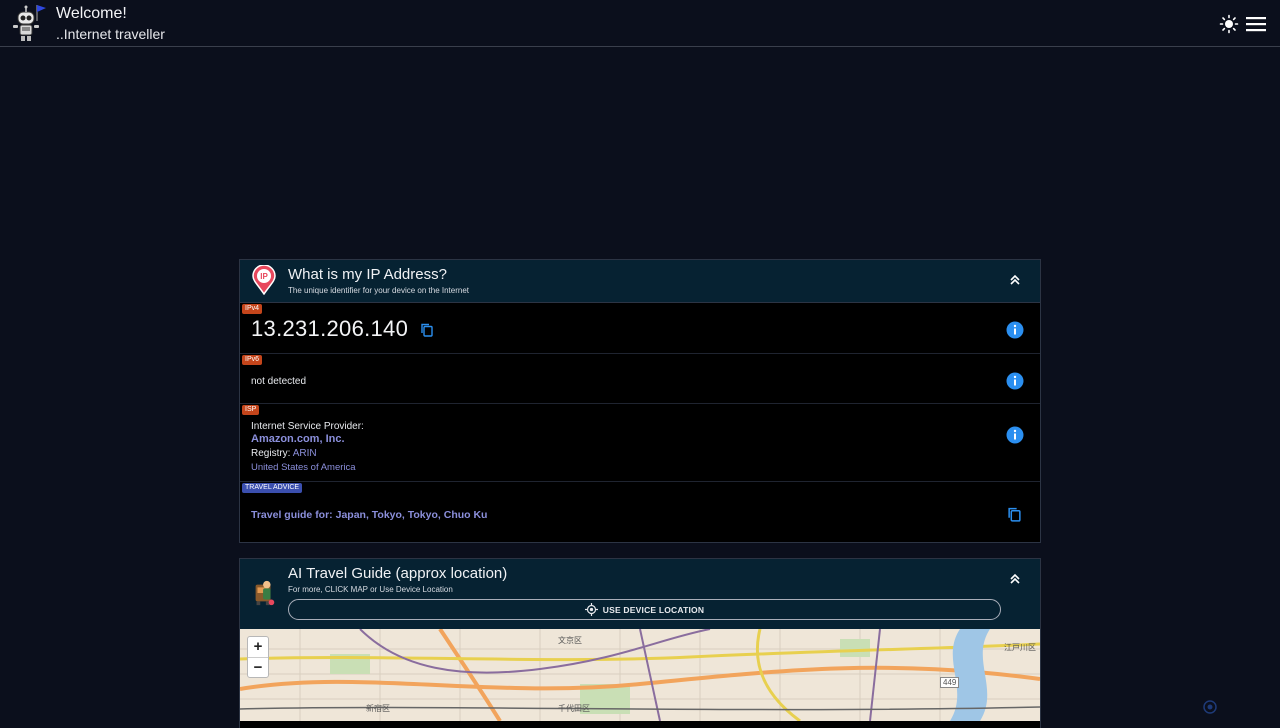 This screenshot has height=728, width=1280. I want to click on ipv6-tag: IPv6, so click(252, 360).